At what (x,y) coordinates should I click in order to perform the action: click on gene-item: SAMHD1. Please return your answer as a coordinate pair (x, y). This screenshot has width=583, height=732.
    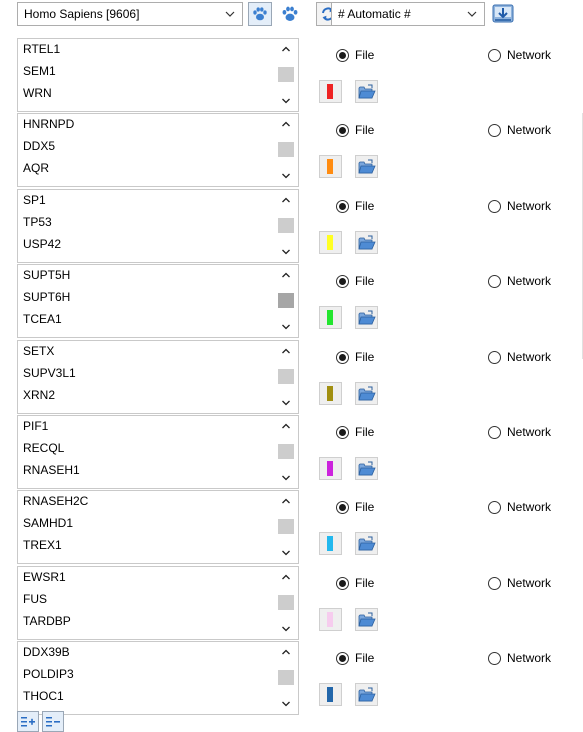
    Looking at the image, I should click on (48, 523).